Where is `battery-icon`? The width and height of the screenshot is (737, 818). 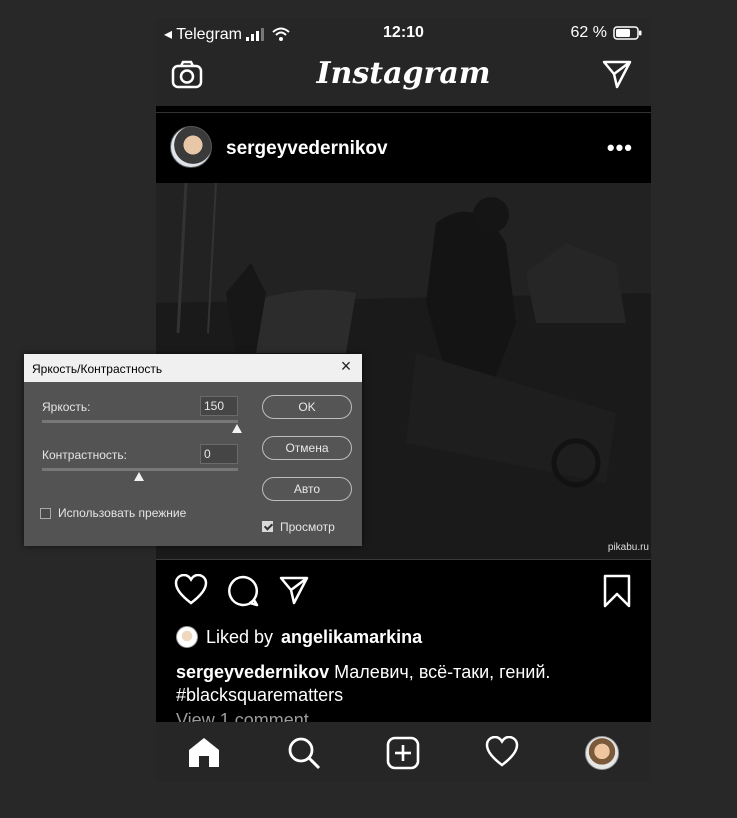
battery-icon is located at coordinates (627, 33).